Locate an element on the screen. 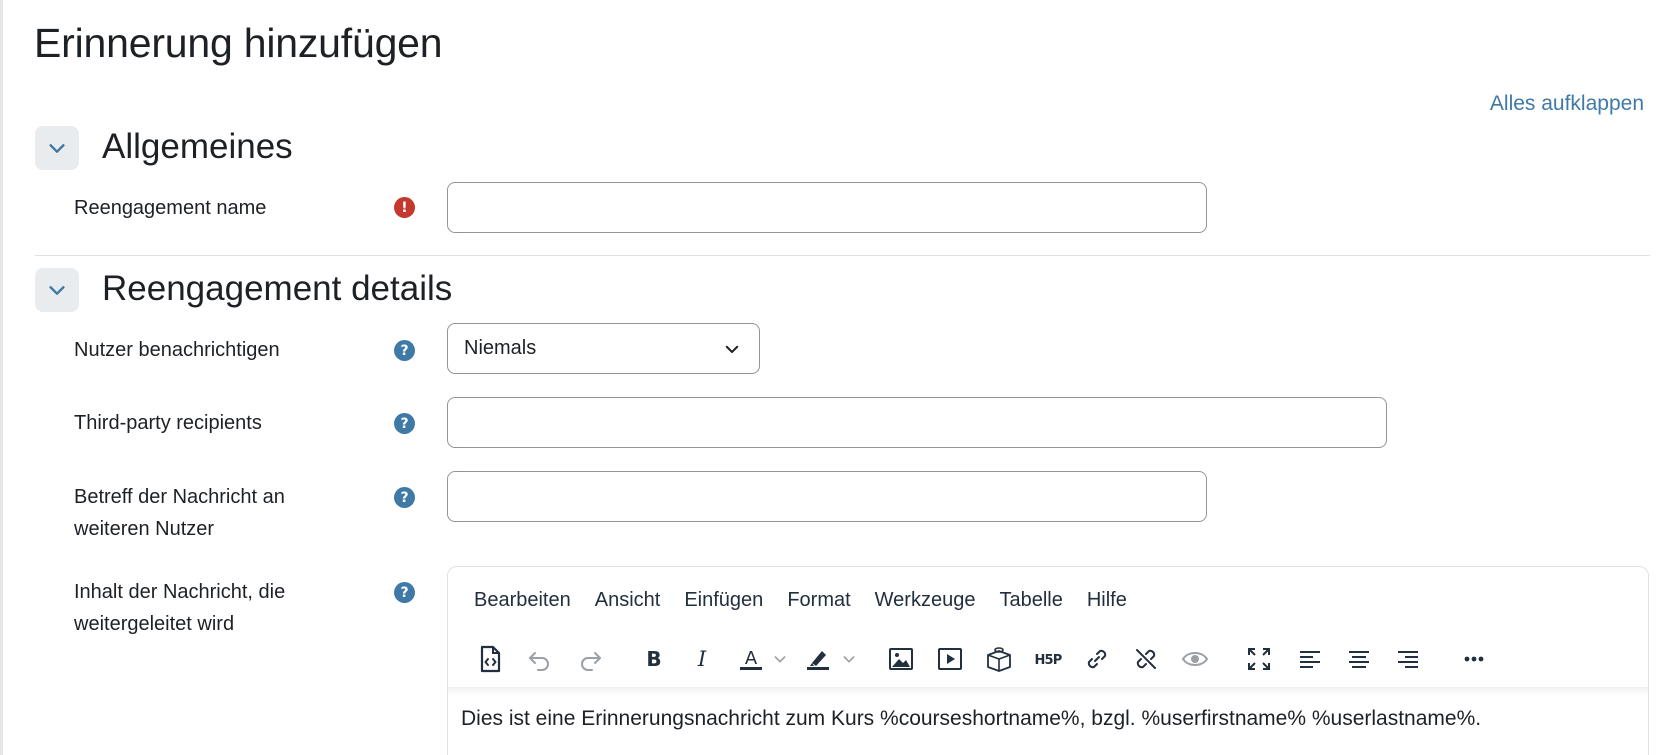 This screenshot has width=1680, height=755. svg-text: B is located at coordinates (653, 659).